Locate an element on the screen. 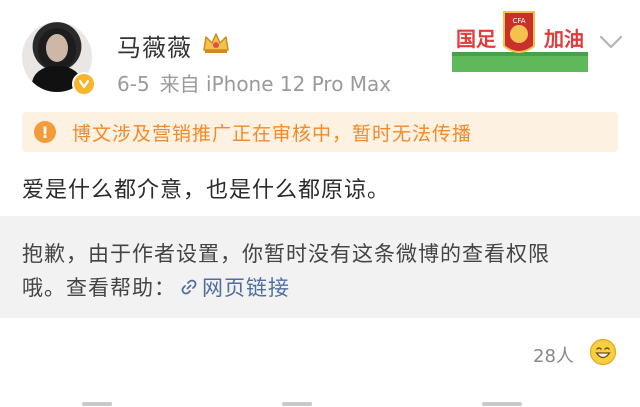  username: 马薇薇 is located at coordinates (154, 45).